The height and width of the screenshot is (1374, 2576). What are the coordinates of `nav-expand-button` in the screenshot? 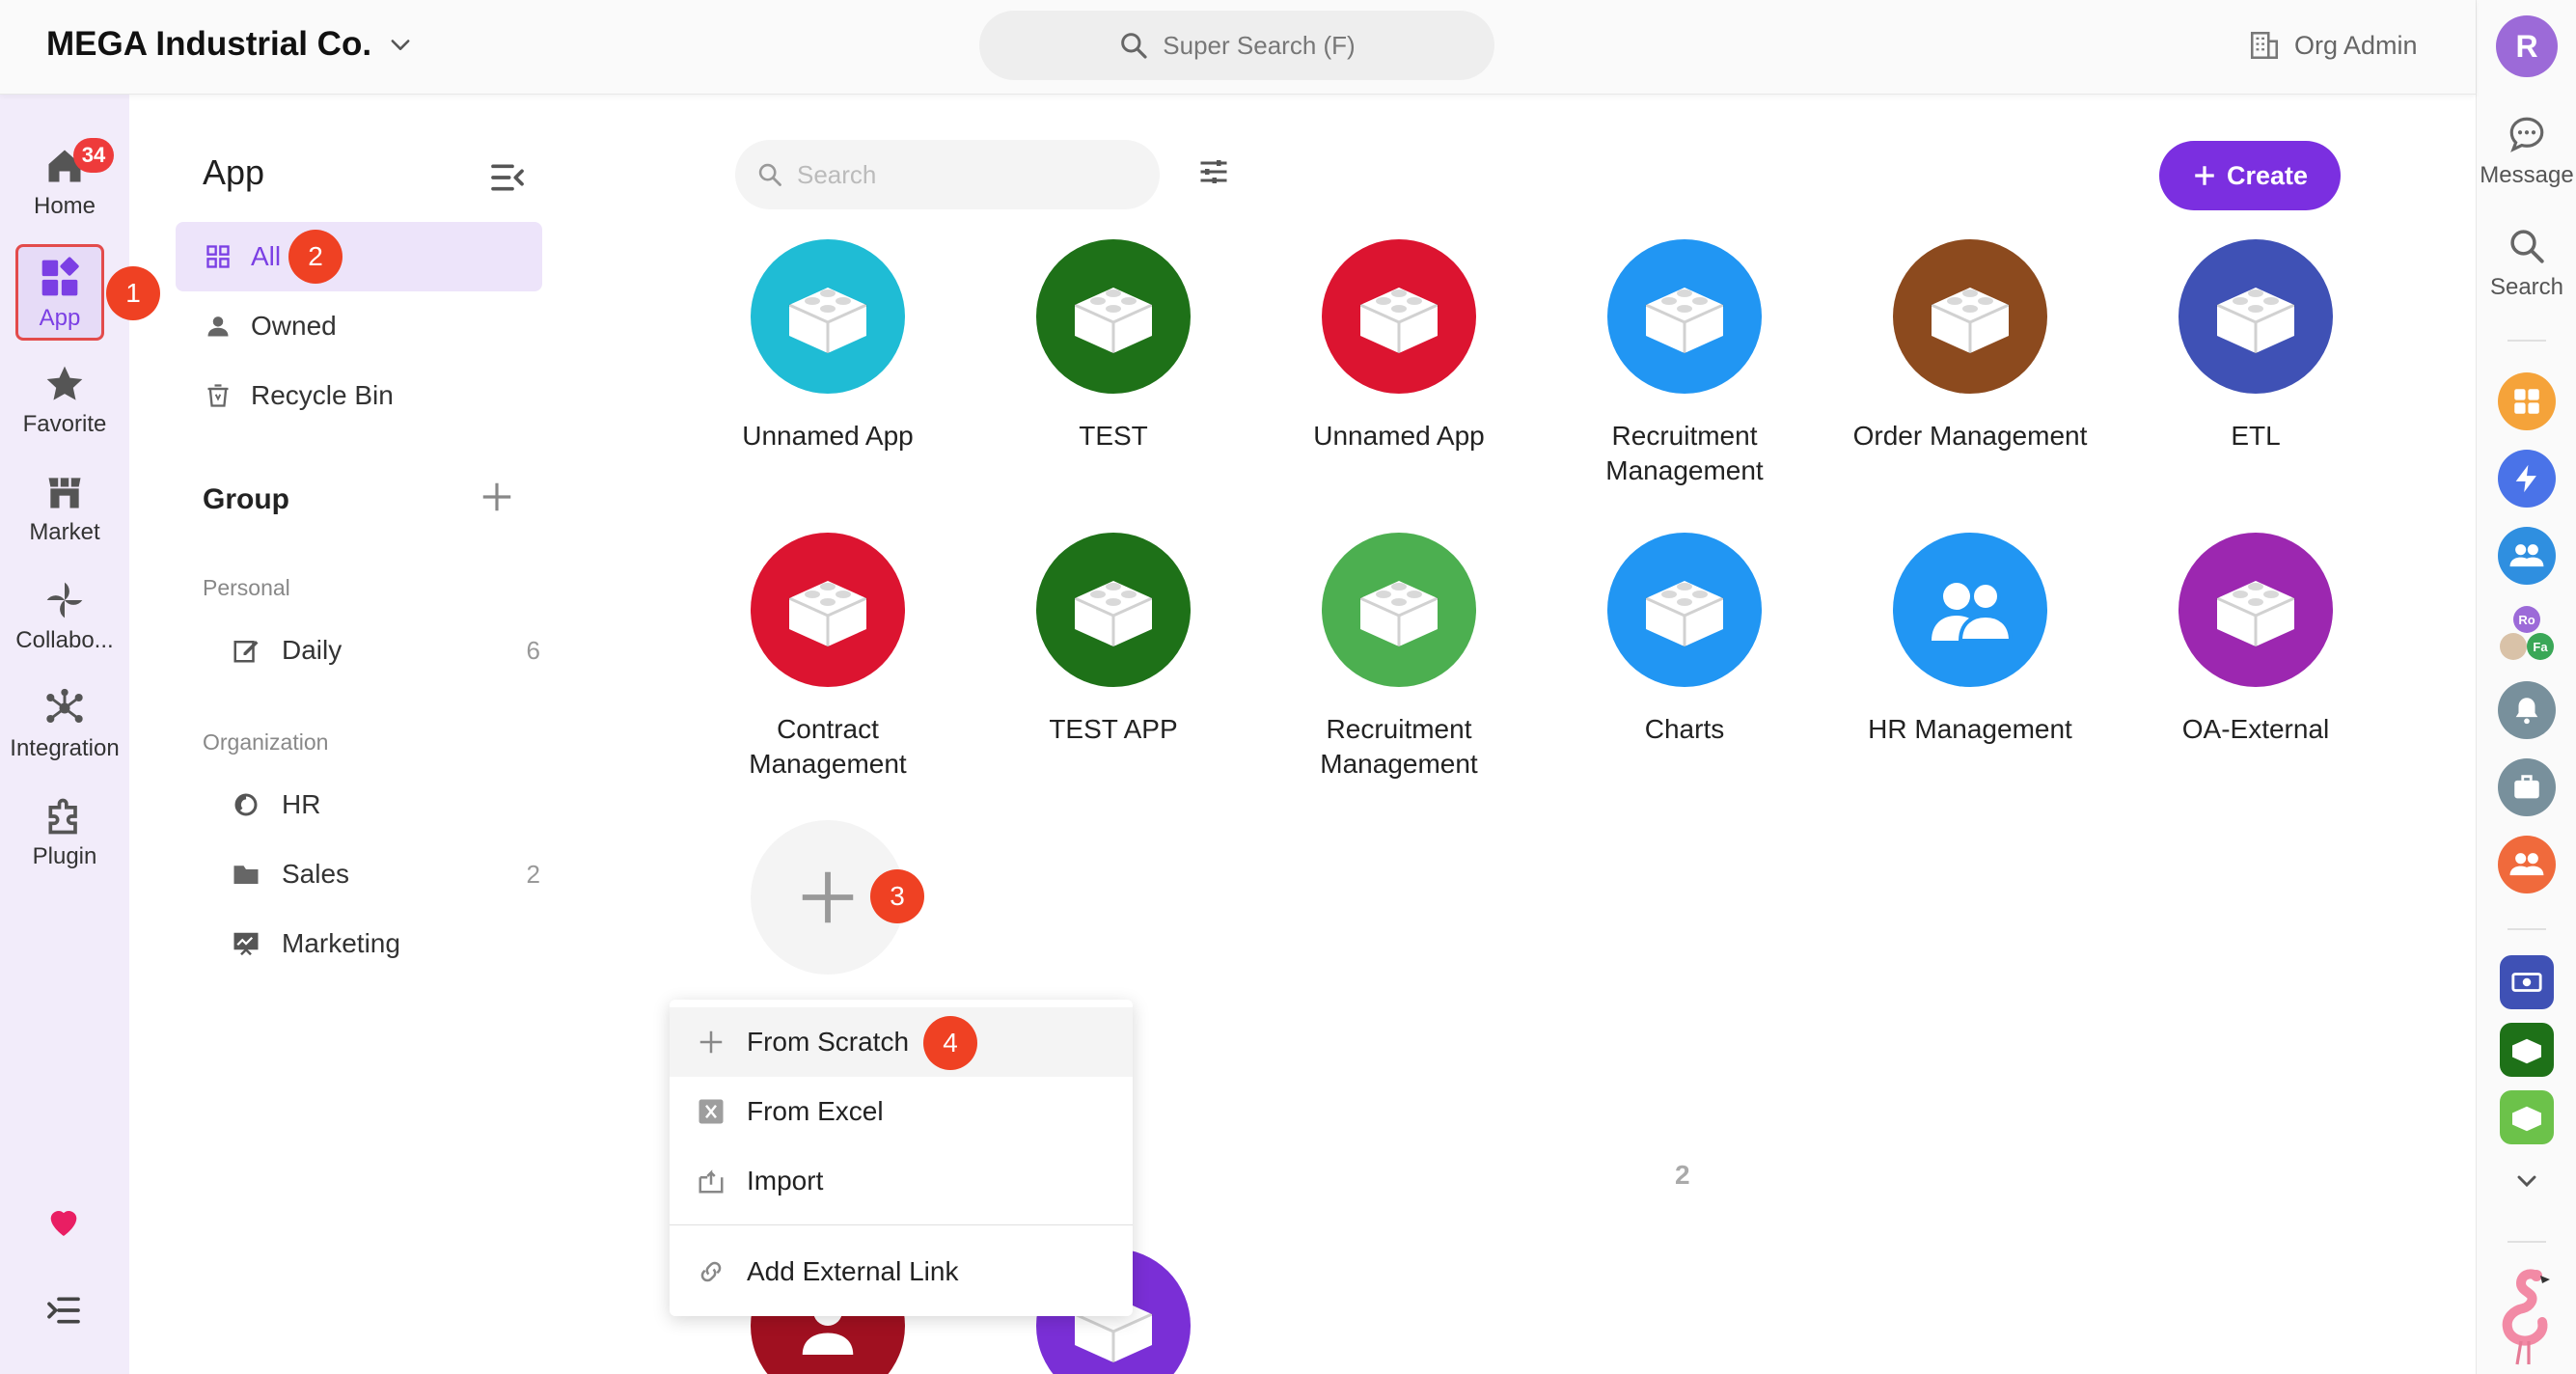 It's located at (64, 1312).